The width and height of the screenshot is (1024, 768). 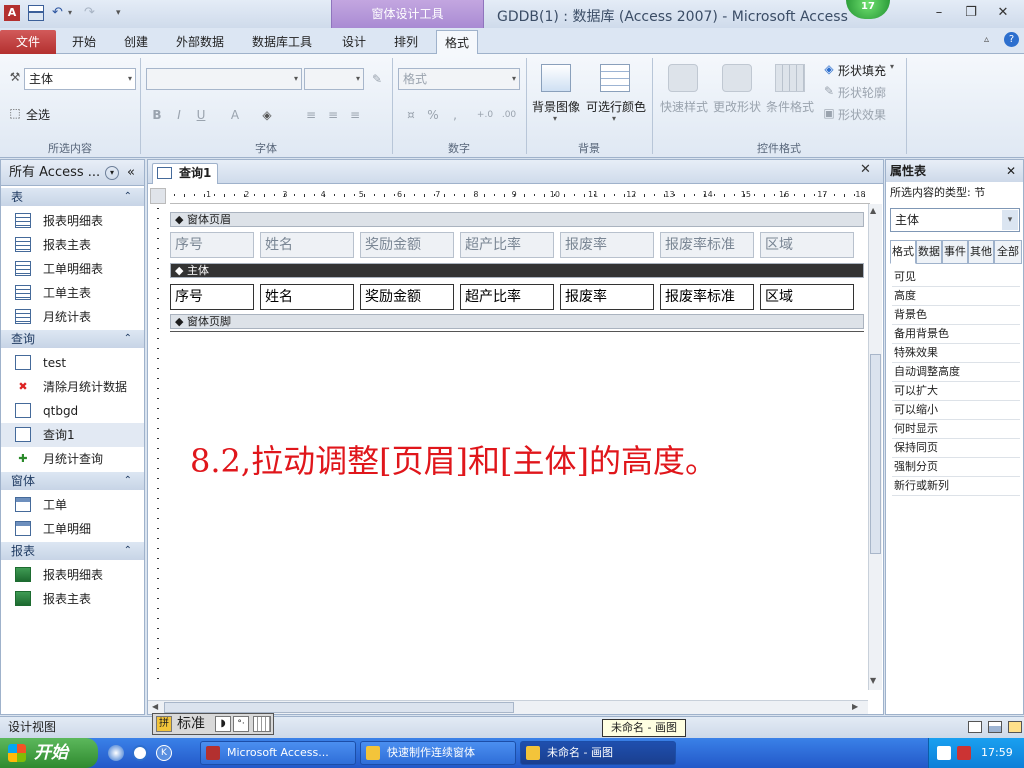 What do you see at coordinates (971, 13) in the screenshot?
I see `restore-button: ❐` at bounding box center [971, 13].